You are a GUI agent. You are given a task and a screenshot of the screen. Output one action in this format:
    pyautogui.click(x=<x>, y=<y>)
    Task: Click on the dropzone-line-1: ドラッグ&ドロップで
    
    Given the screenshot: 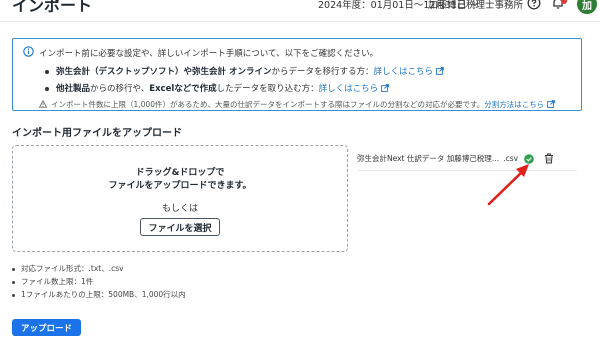 What is the action you would take?
    pyautogui.click(x=180, y=173)
    